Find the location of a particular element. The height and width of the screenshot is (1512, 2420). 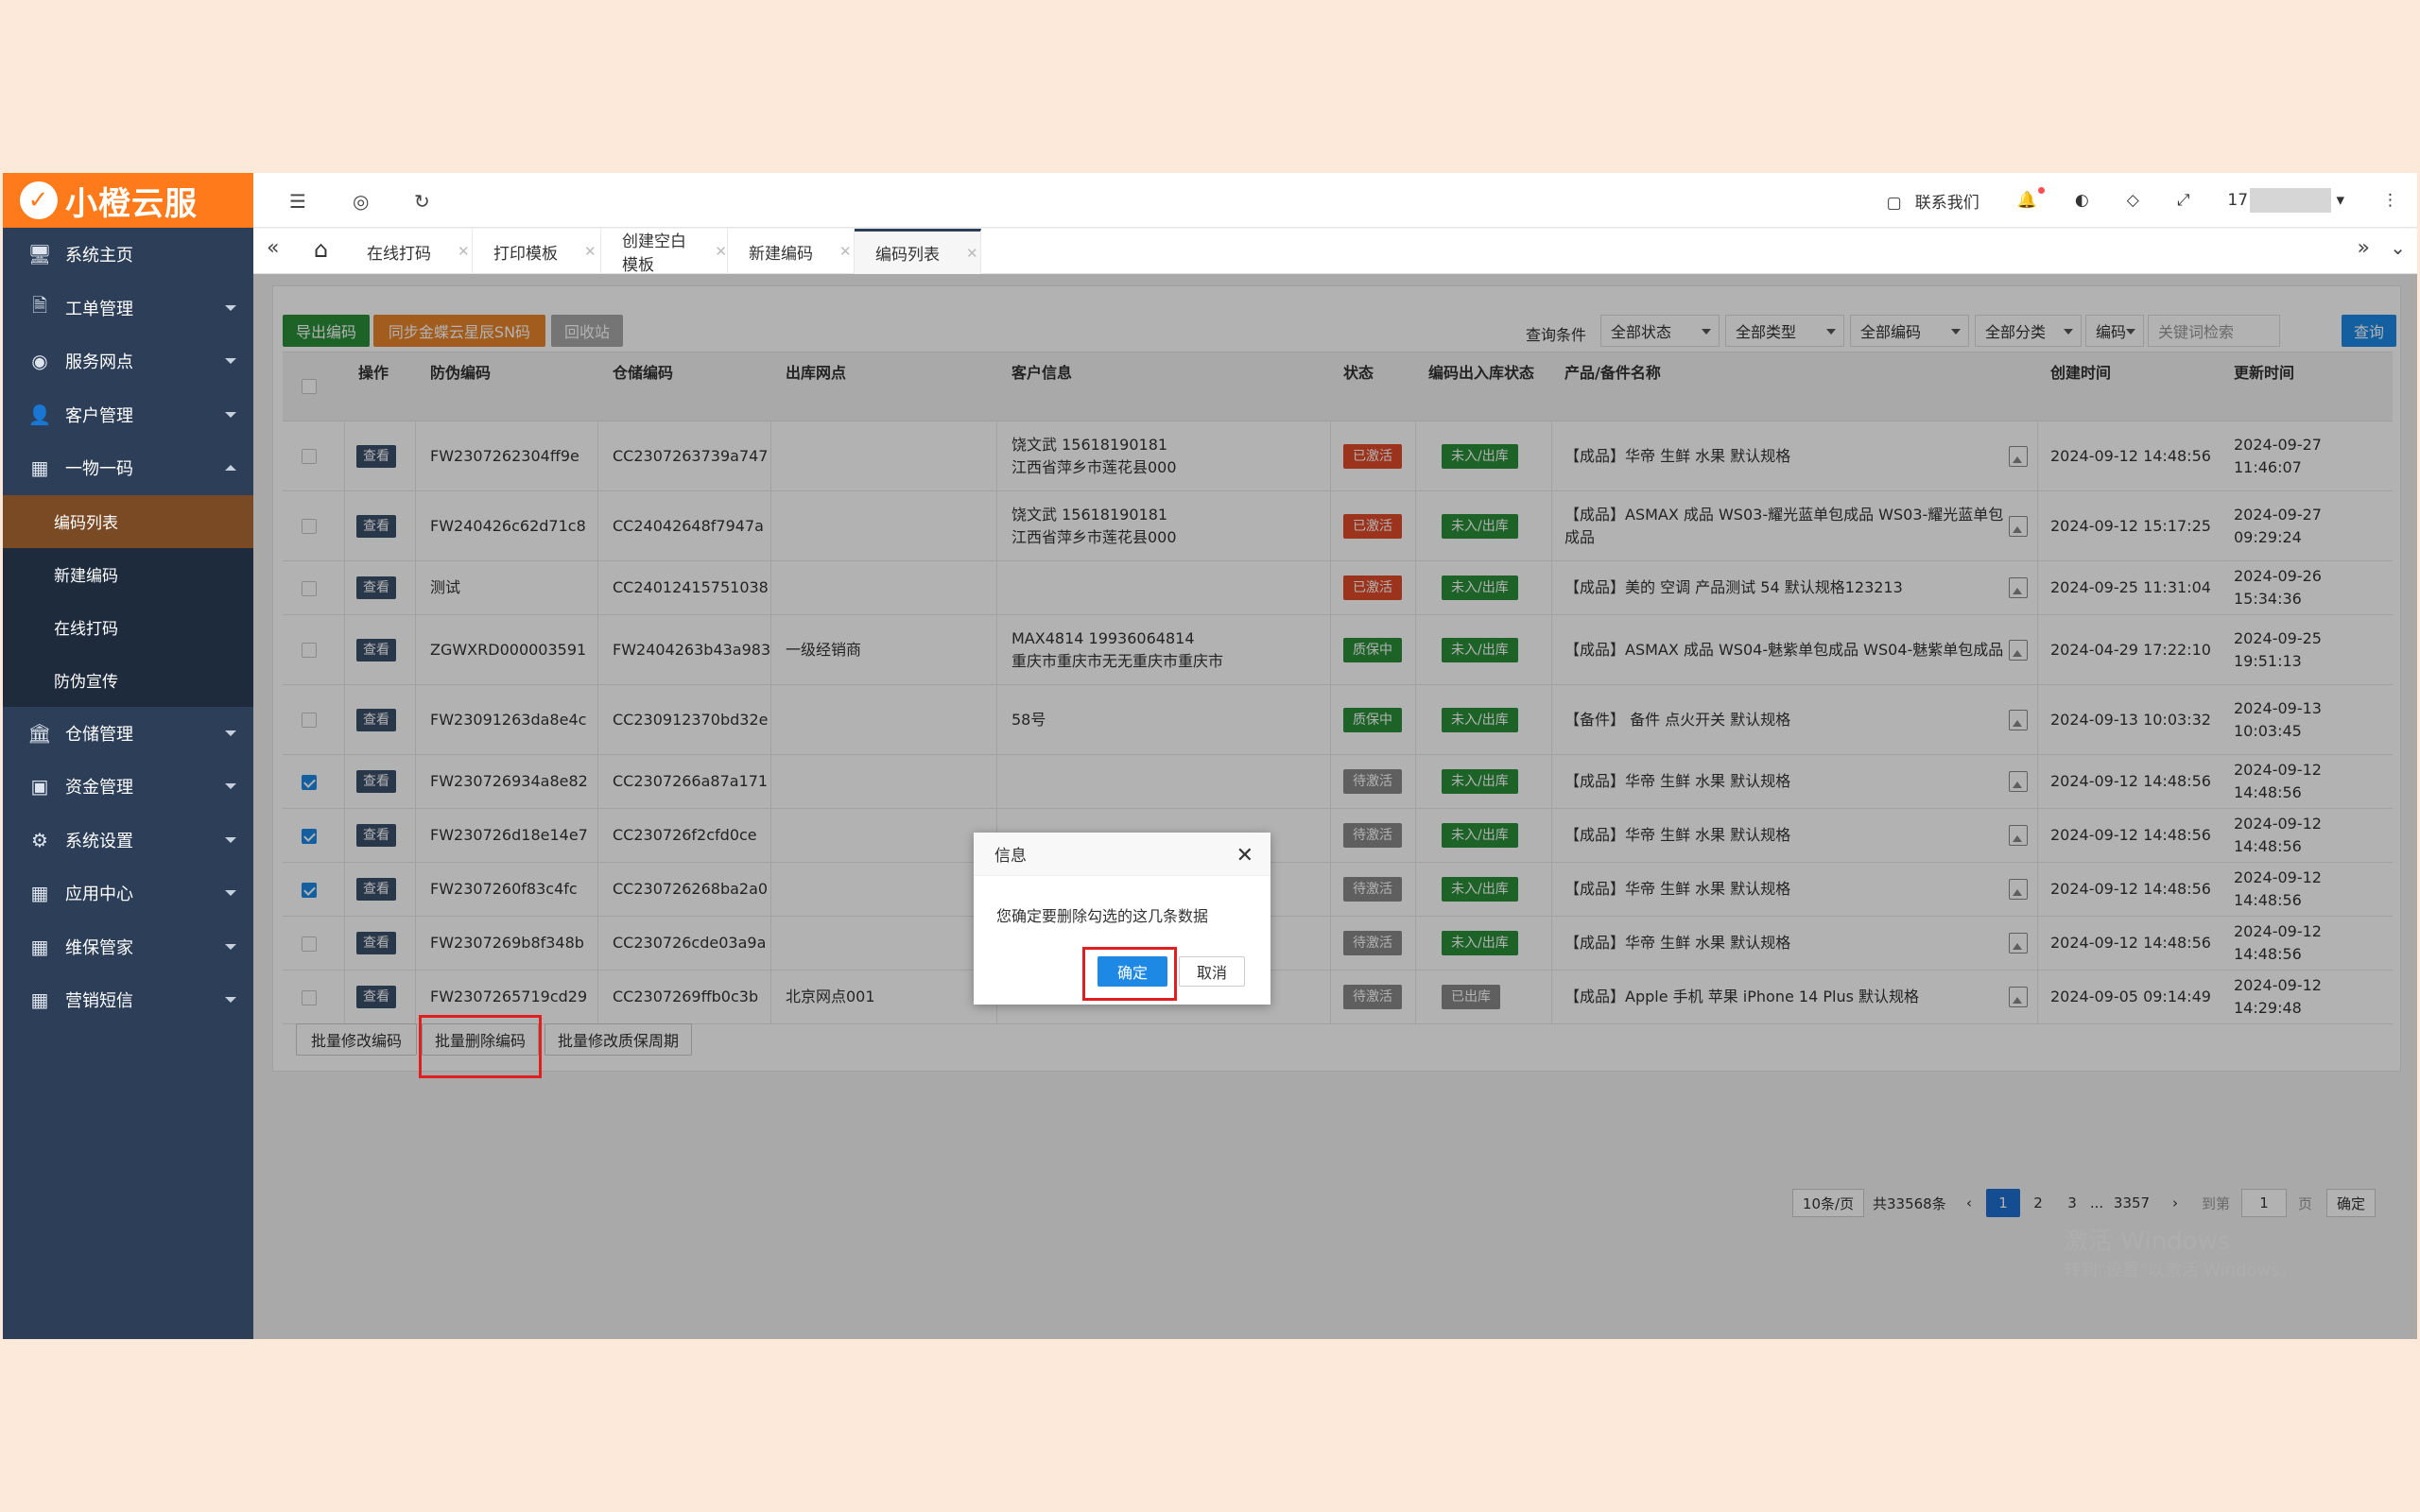

more-vertical-icon: ⋮ is located at coordinates (2390, 200).